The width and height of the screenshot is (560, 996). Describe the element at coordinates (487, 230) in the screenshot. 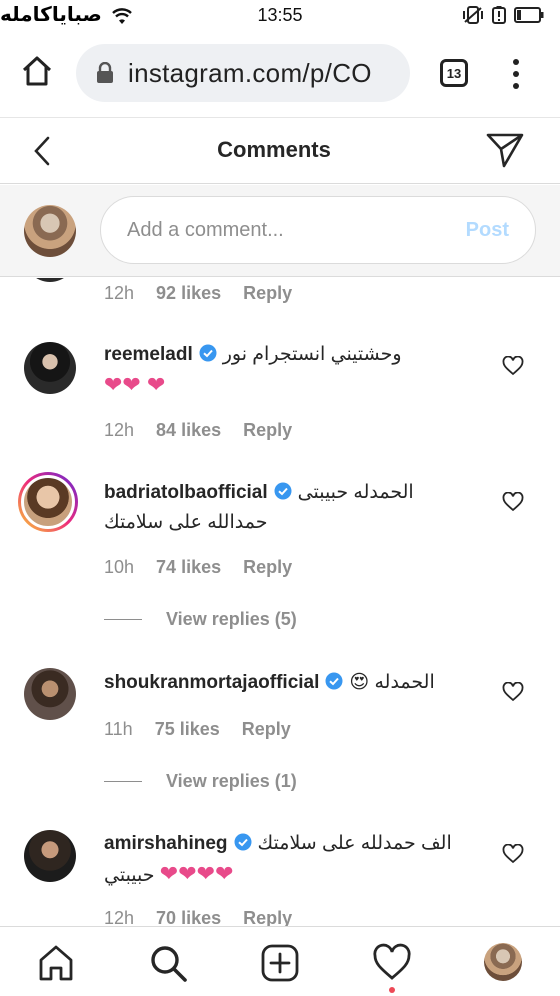

I see `post-button: Post` at that location.